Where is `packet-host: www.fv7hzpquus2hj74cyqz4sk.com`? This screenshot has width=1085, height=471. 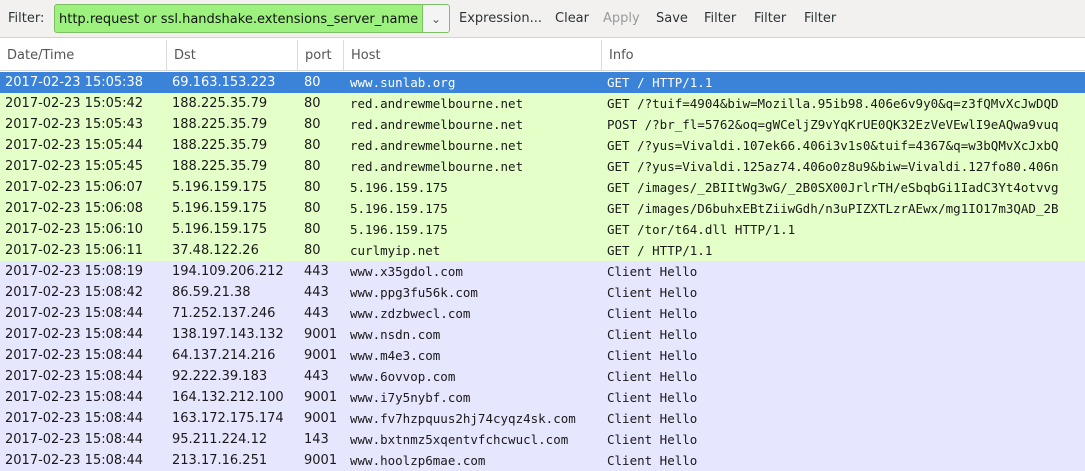
packet-host: www.fv7hzpquus2hj74cyqz4sk.com is located at coordinates (463, 418).